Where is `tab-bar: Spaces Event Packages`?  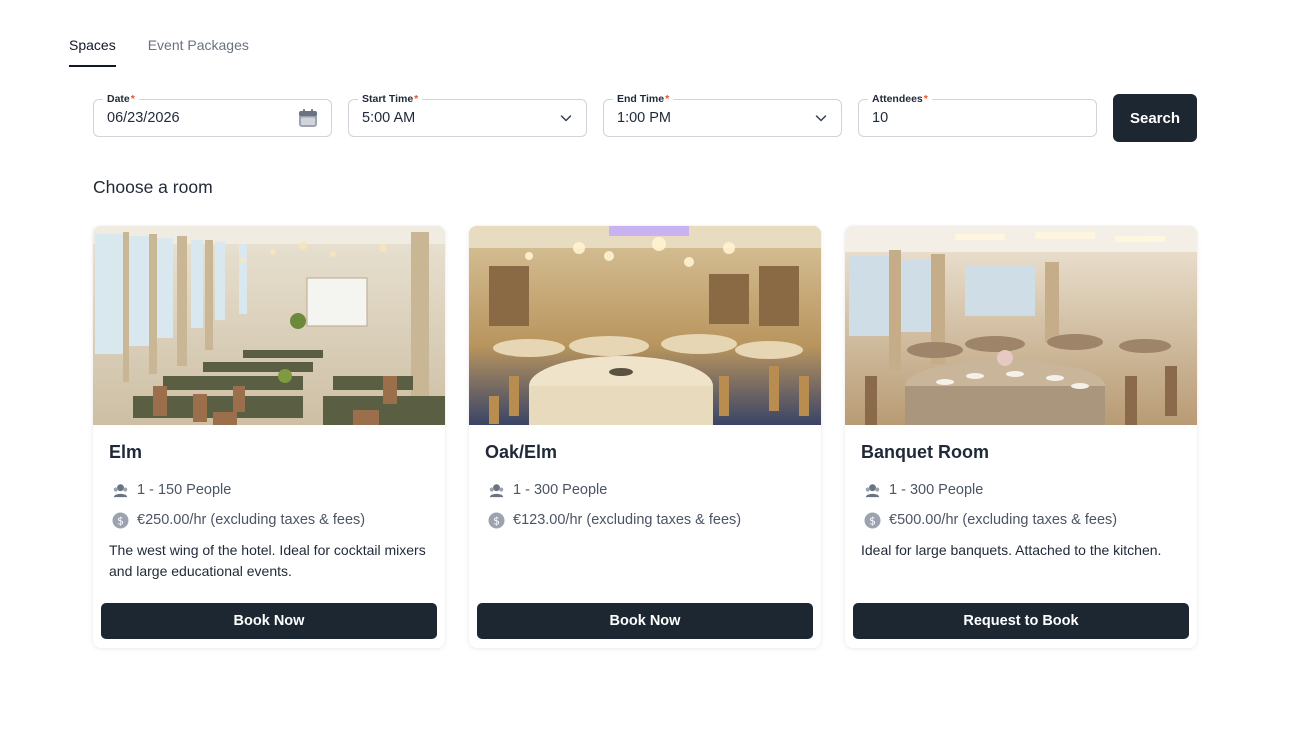 tab-bar: Spaces Event Packages is located at coordinates (159, 52).